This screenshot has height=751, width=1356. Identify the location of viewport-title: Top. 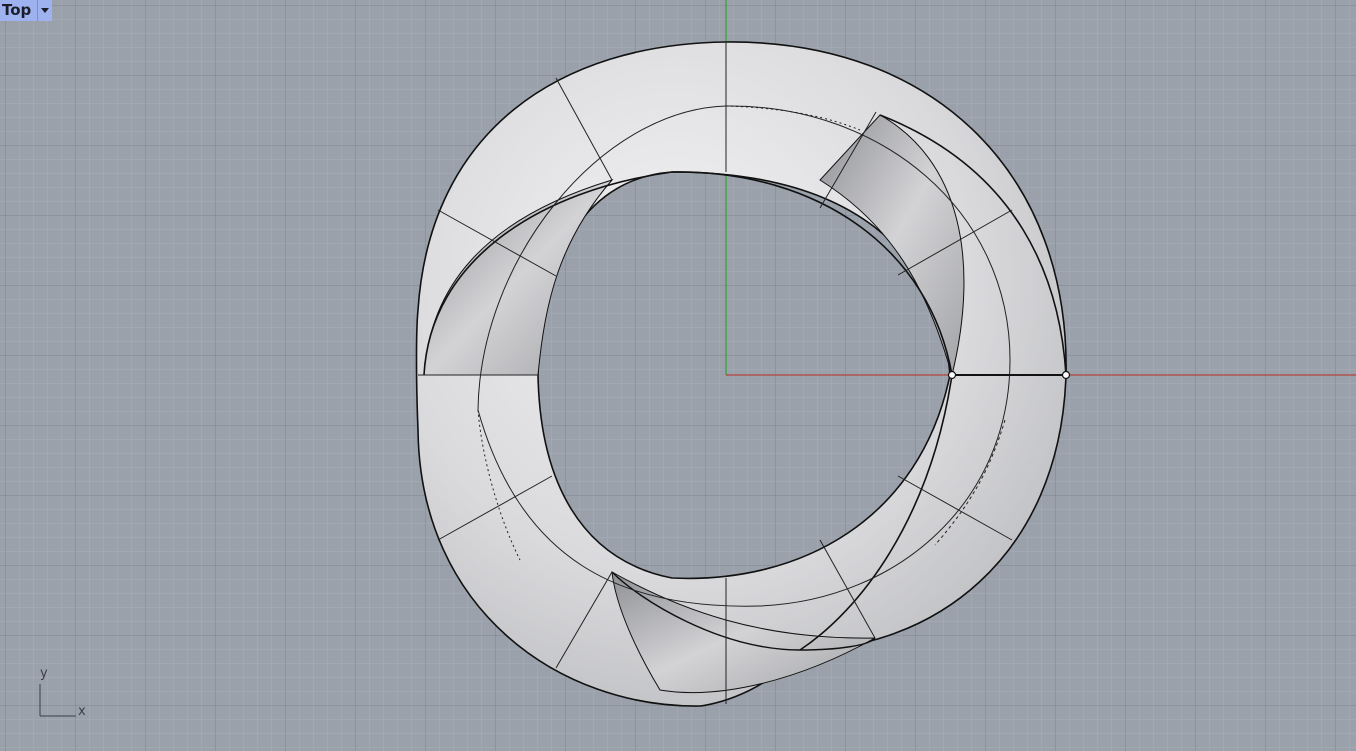
(19, 10).